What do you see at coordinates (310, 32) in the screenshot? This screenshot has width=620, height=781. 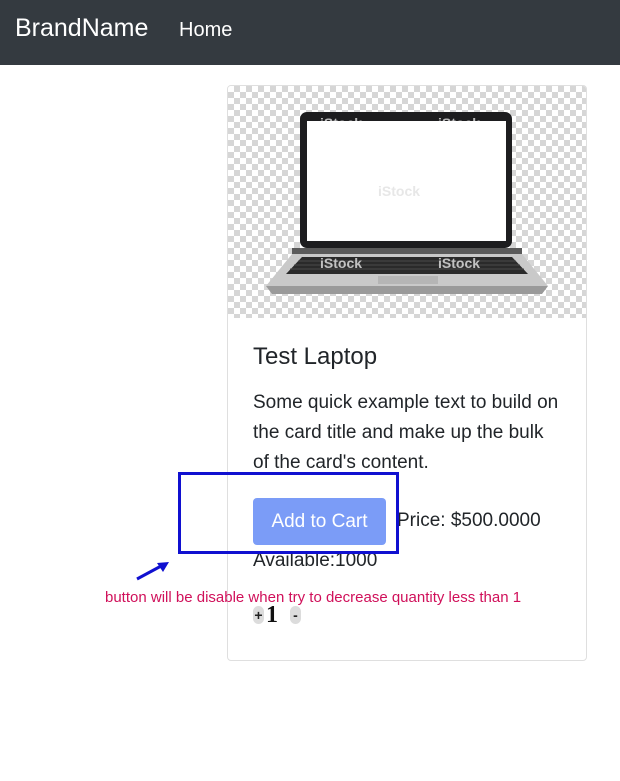 I see `navbar: BrandName Home` at bounding box center [310, 32].